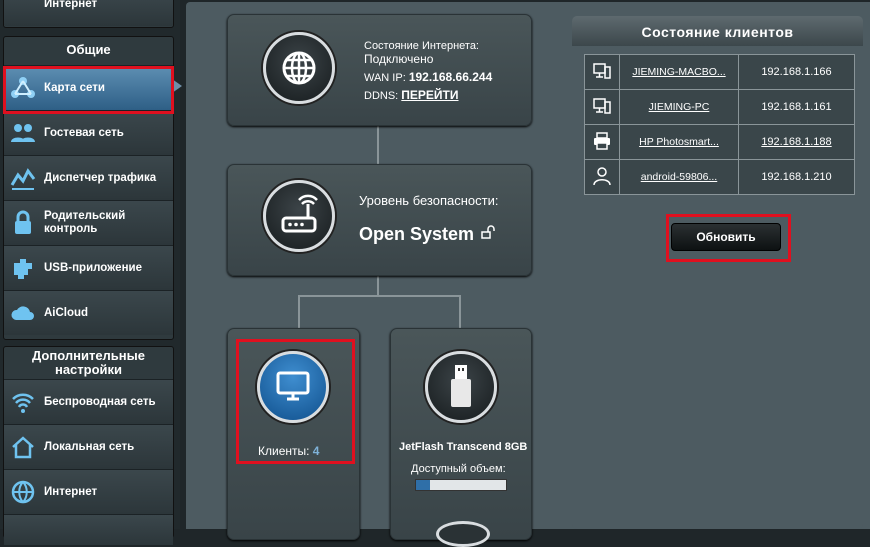 This screenshot has height=547, width=870. I want to click on guest-network-icon, so click(23, 133).